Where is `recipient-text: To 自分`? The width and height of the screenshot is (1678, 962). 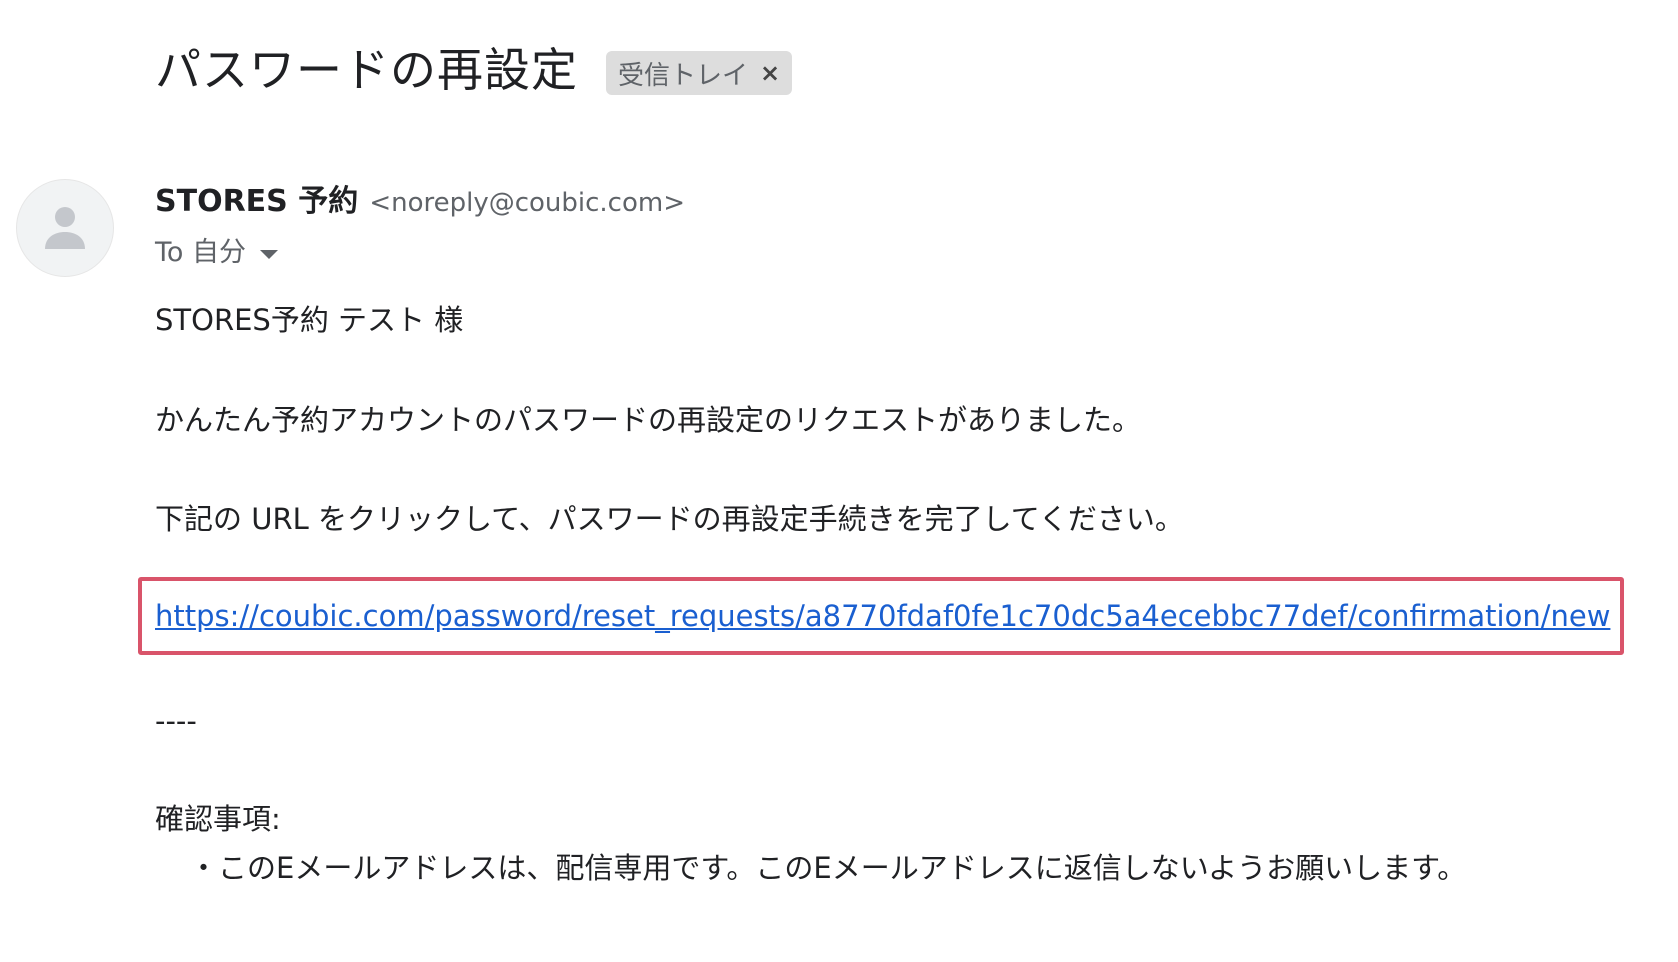 recipient-text: To 自分 is located at coordinates (201, 252).